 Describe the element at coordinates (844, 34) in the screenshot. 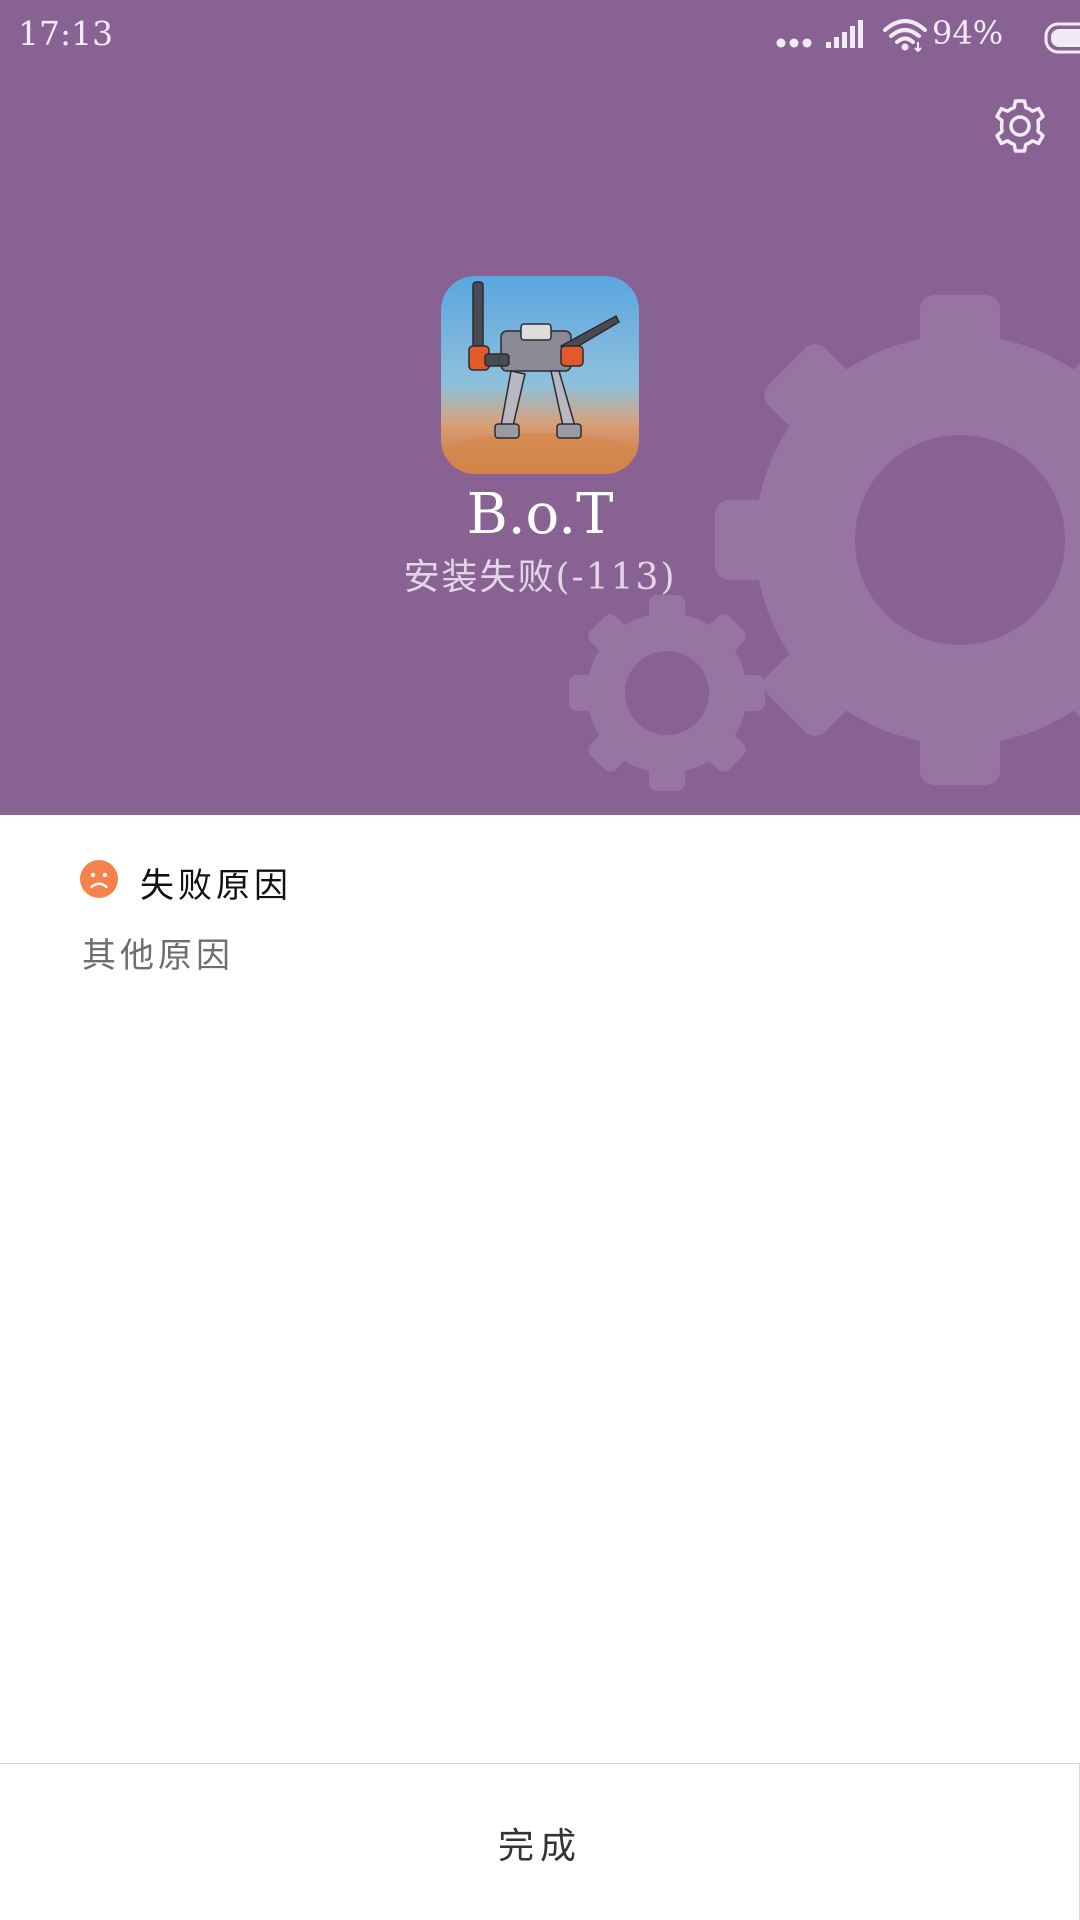

I see `cellular-signal-icon` at that location.